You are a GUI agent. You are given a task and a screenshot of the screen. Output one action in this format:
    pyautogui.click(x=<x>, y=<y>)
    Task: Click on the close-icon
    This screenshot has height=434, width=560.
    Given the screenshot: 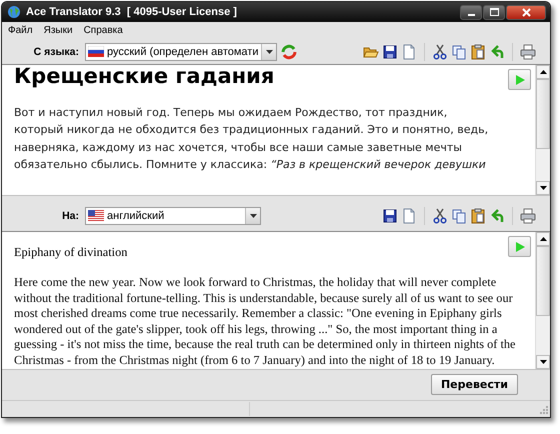 What is the action you would take?
    pyautogui.click(x=526, y=12)
    